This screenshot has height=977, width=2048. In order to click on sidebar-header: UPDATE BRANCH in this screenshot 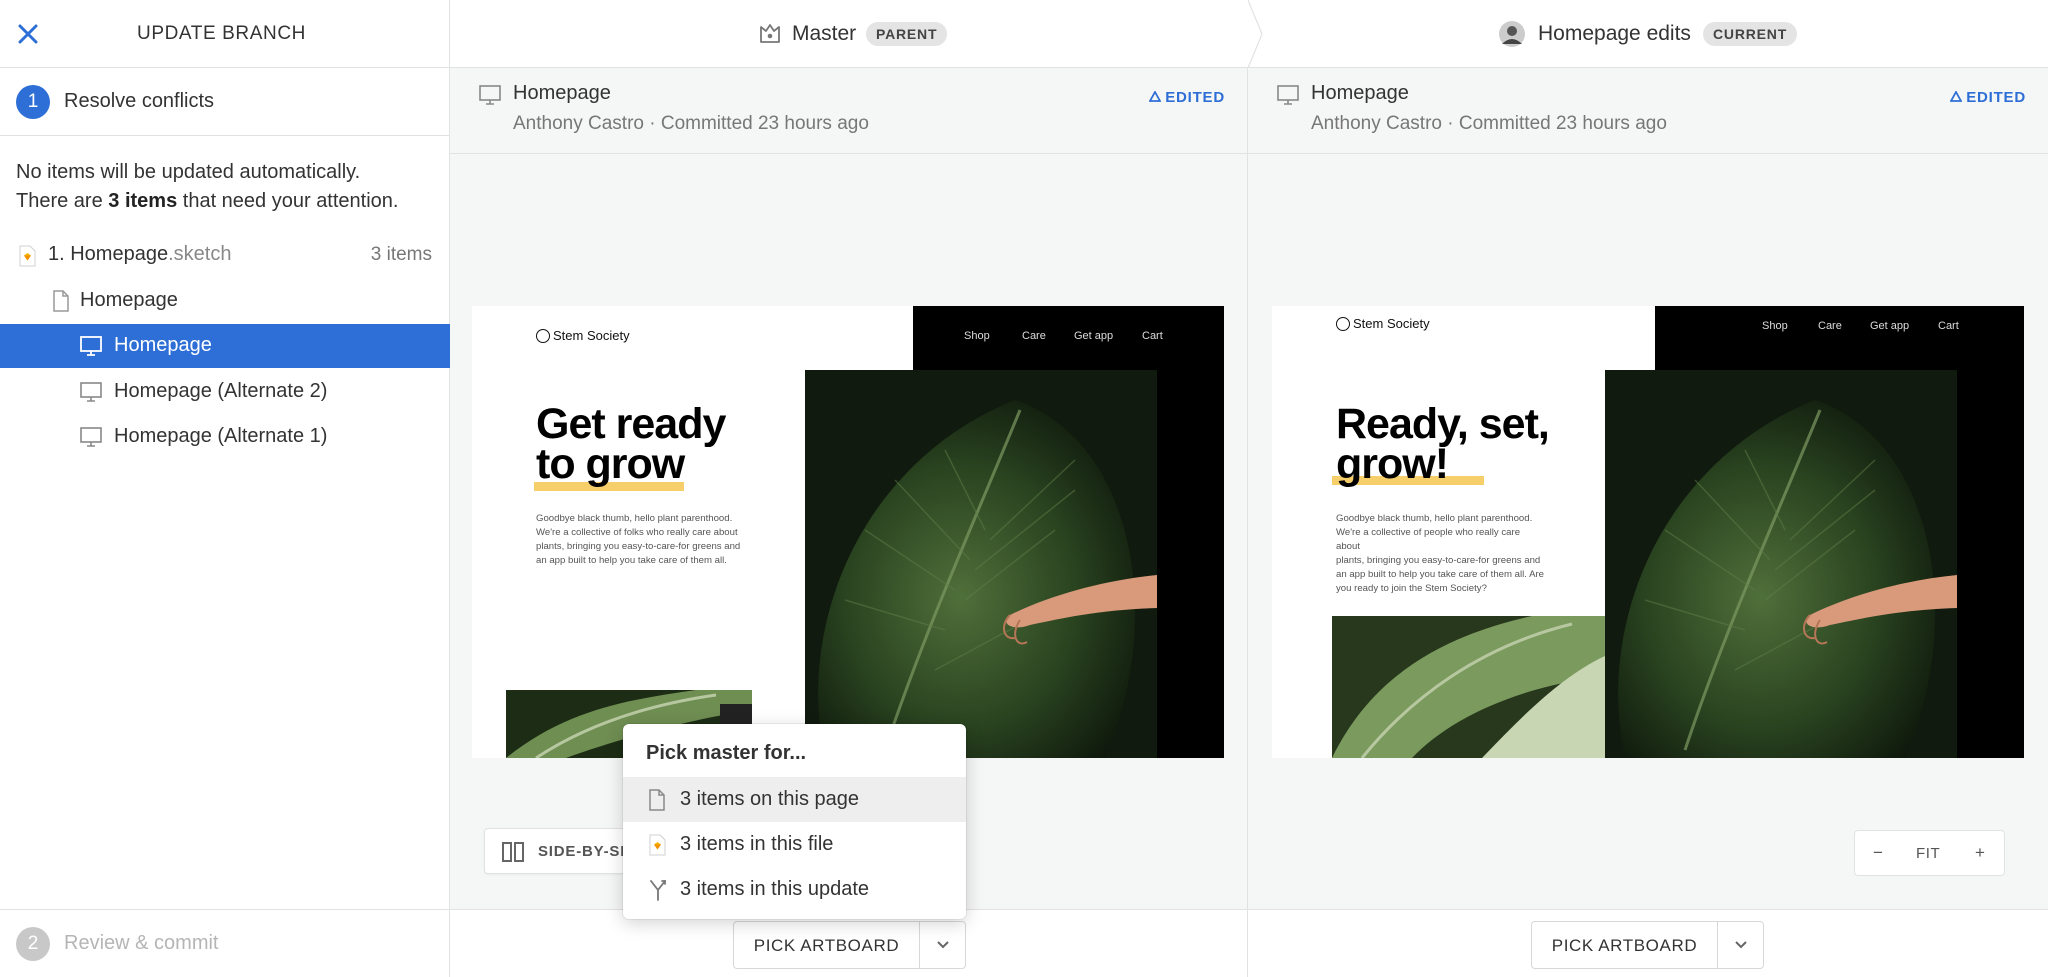, I will do `click(225, 34)`.